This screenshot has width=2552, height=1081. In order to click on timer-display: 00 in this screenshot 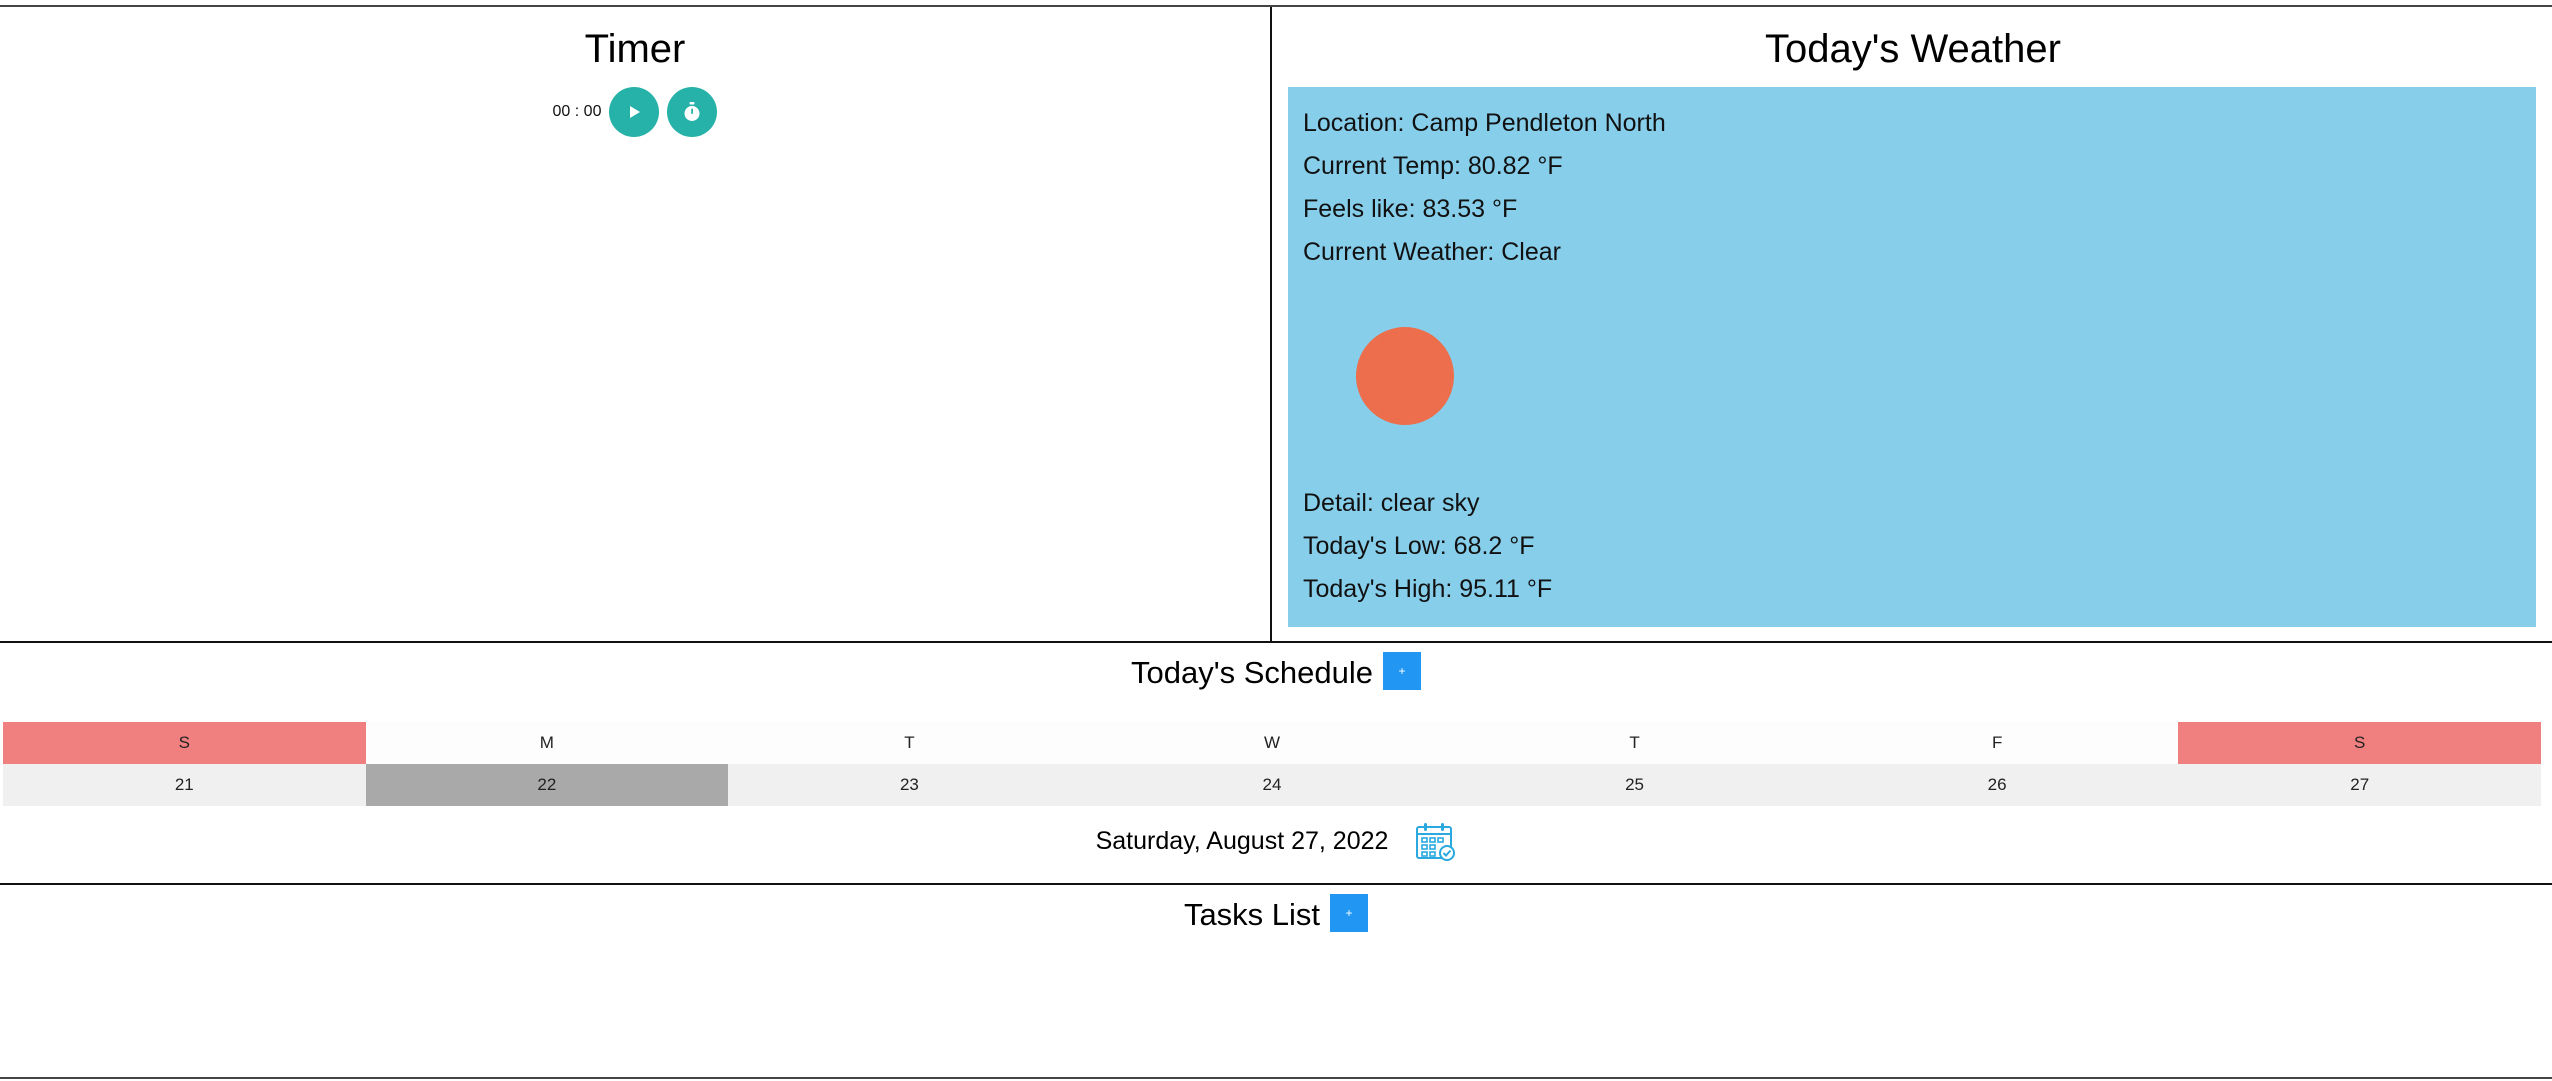, I will do `click(577, 111)`.